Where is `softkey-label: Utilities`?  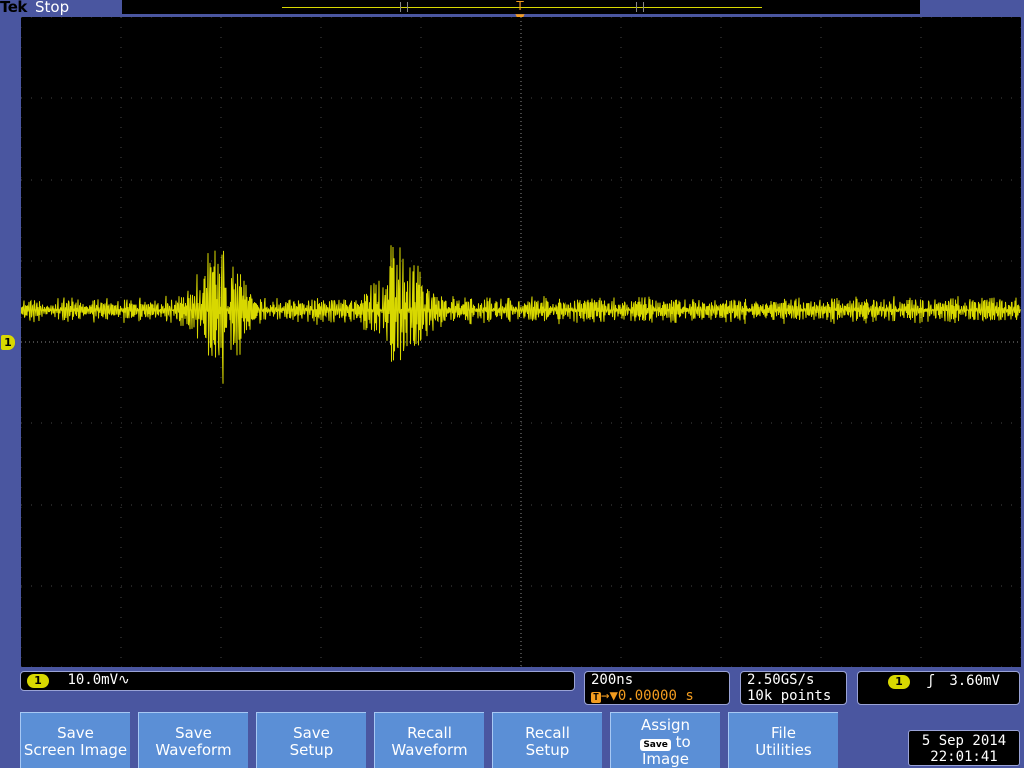
softkey-label: Utilities is located at coordinates (783, 750).